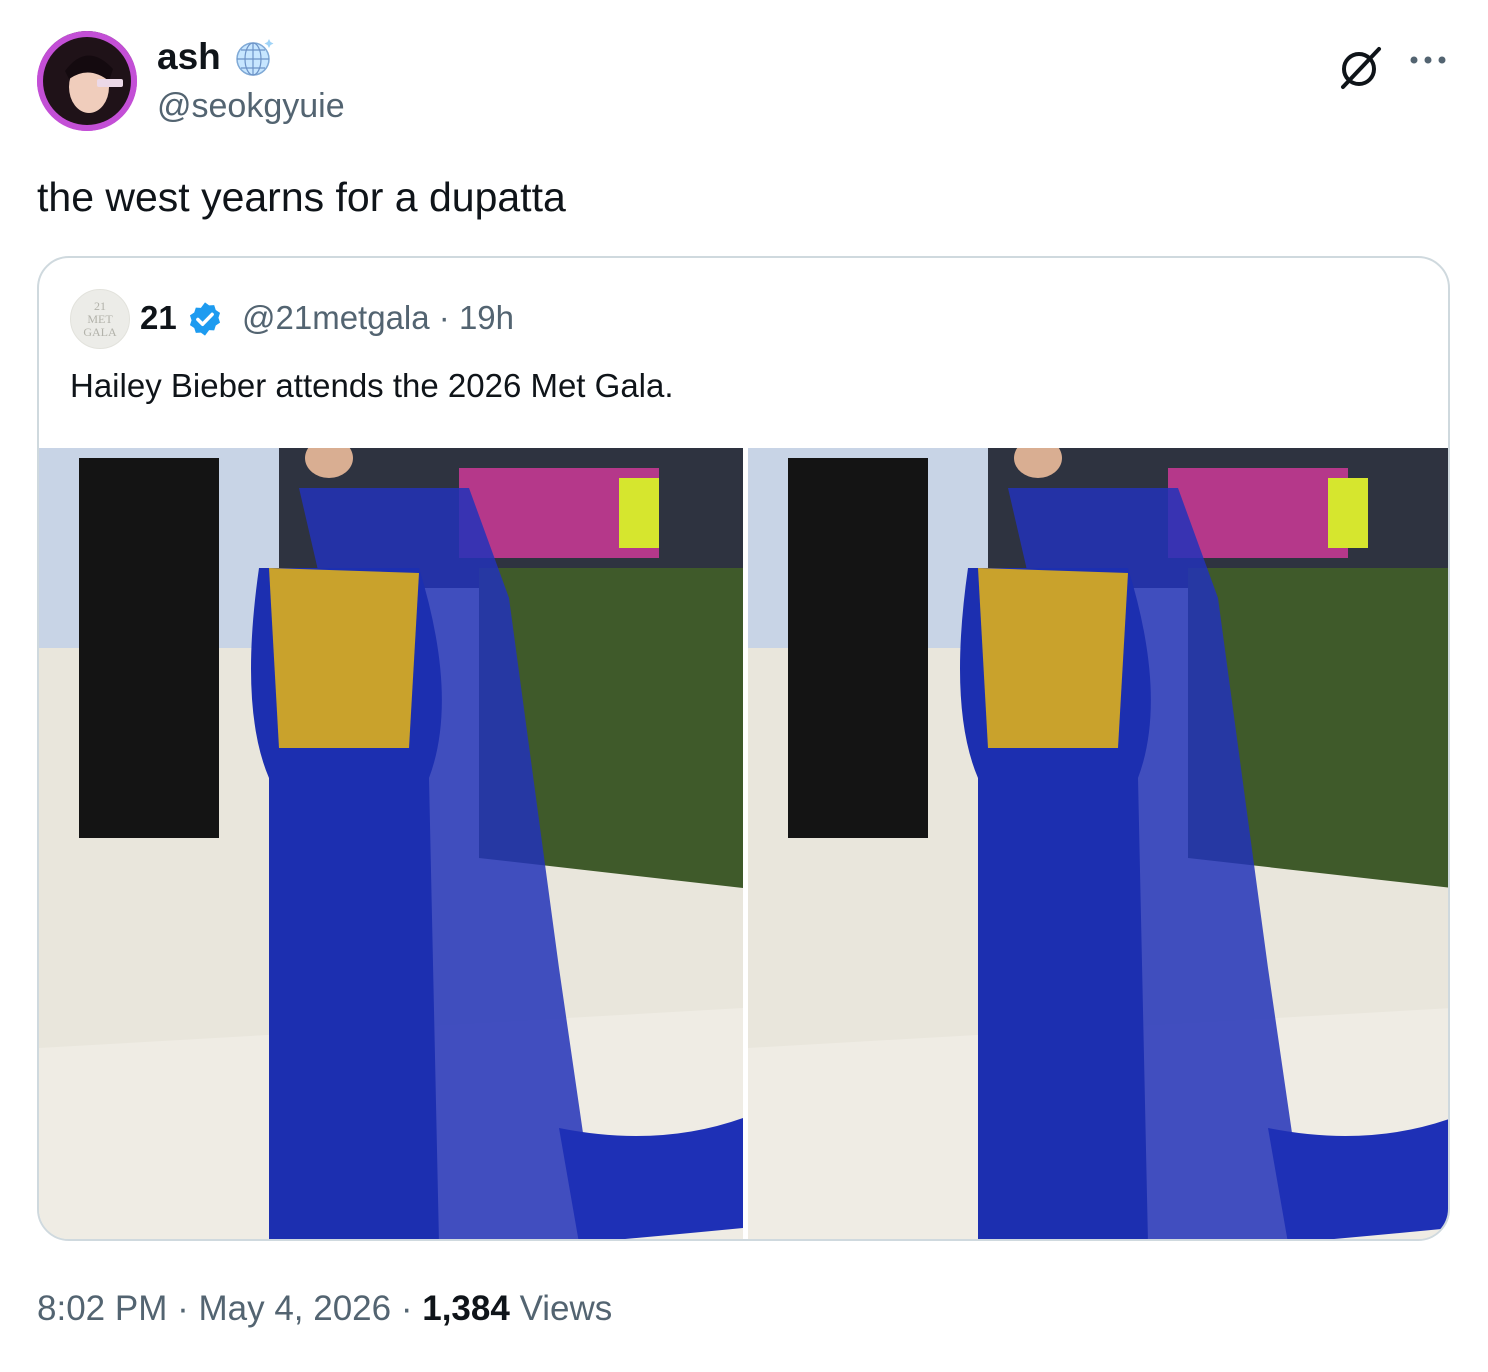 The height and width of the screenshot is (1372, 1488). Describe the element at coordinates (205, 319) in the screenshot. I see `verified-badge-icon` at that location.